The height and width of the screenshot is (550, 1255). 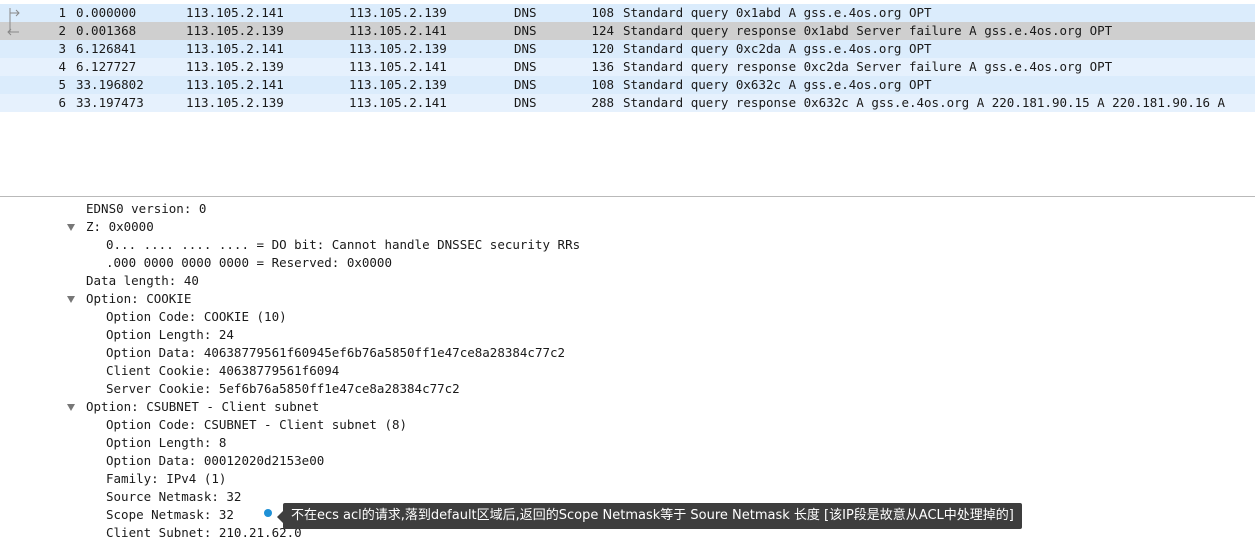 What do you see at coordinates (62, 48) in the screenshot?
I see `packet-number: 3` at bounding box center [62, 48].